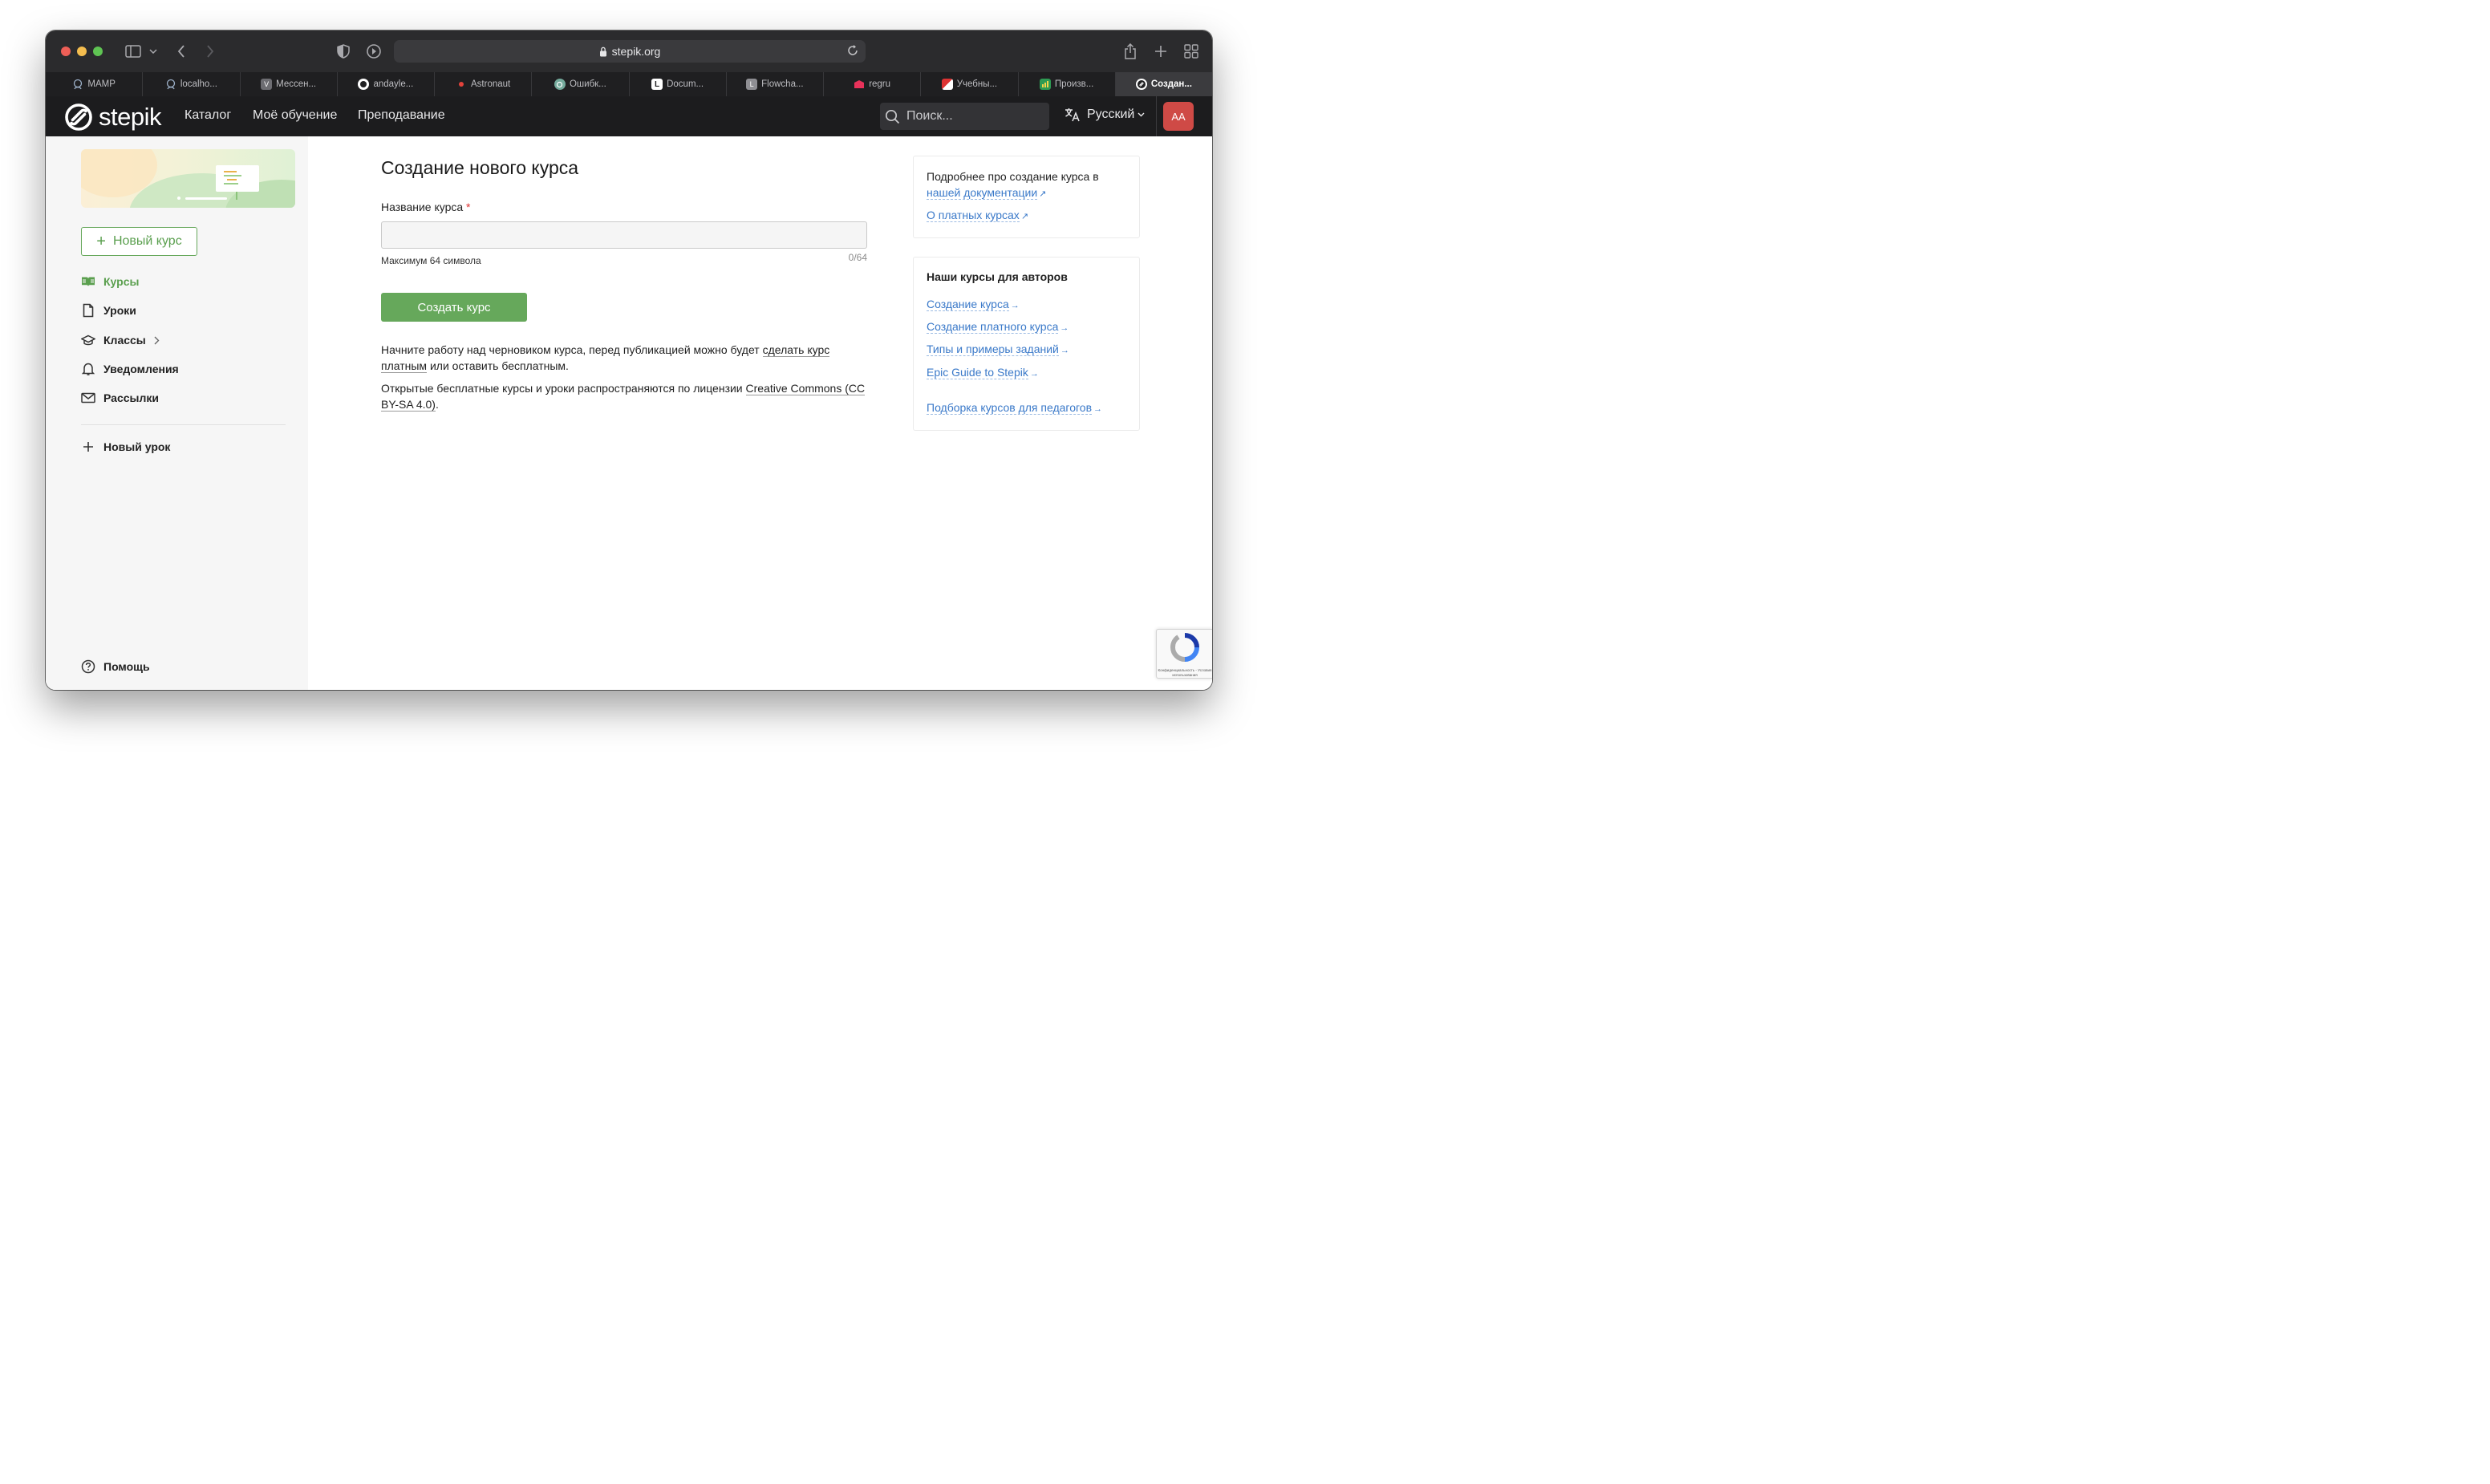 This screenshot has height=1484, width=2490. I want to click on header-divider, so click(1156, 116).